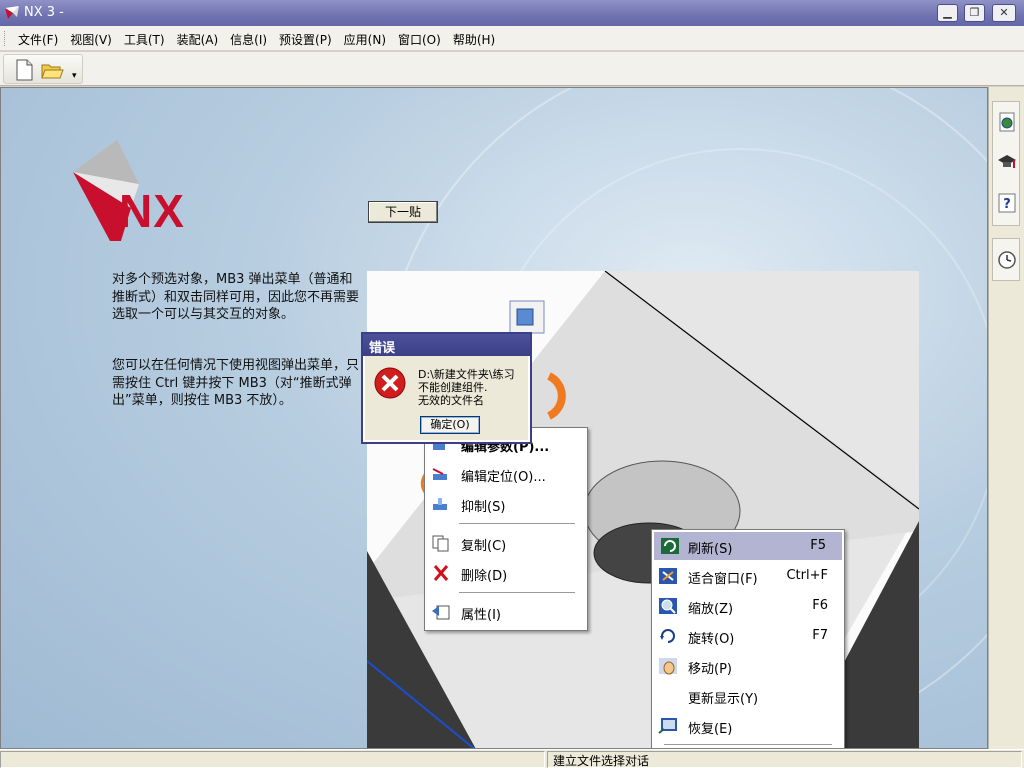  Describe the element at coordinates (440, 504) in the screenshot. I see `suppress-icon` at that location.